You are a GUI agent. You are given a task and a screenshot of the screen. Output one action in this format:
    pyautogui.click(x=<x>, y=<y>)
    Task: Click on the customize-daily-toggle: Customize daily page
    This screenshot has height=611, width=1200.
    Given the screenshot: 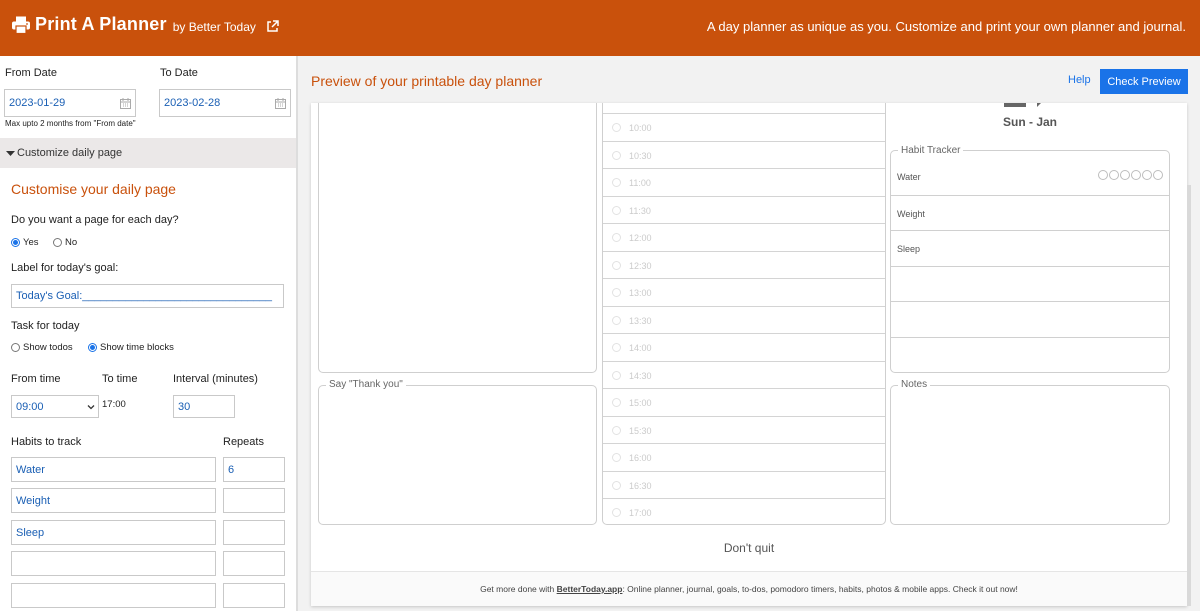 What is the action you would take?
    pyautogui.click(x=148, y=153)
    